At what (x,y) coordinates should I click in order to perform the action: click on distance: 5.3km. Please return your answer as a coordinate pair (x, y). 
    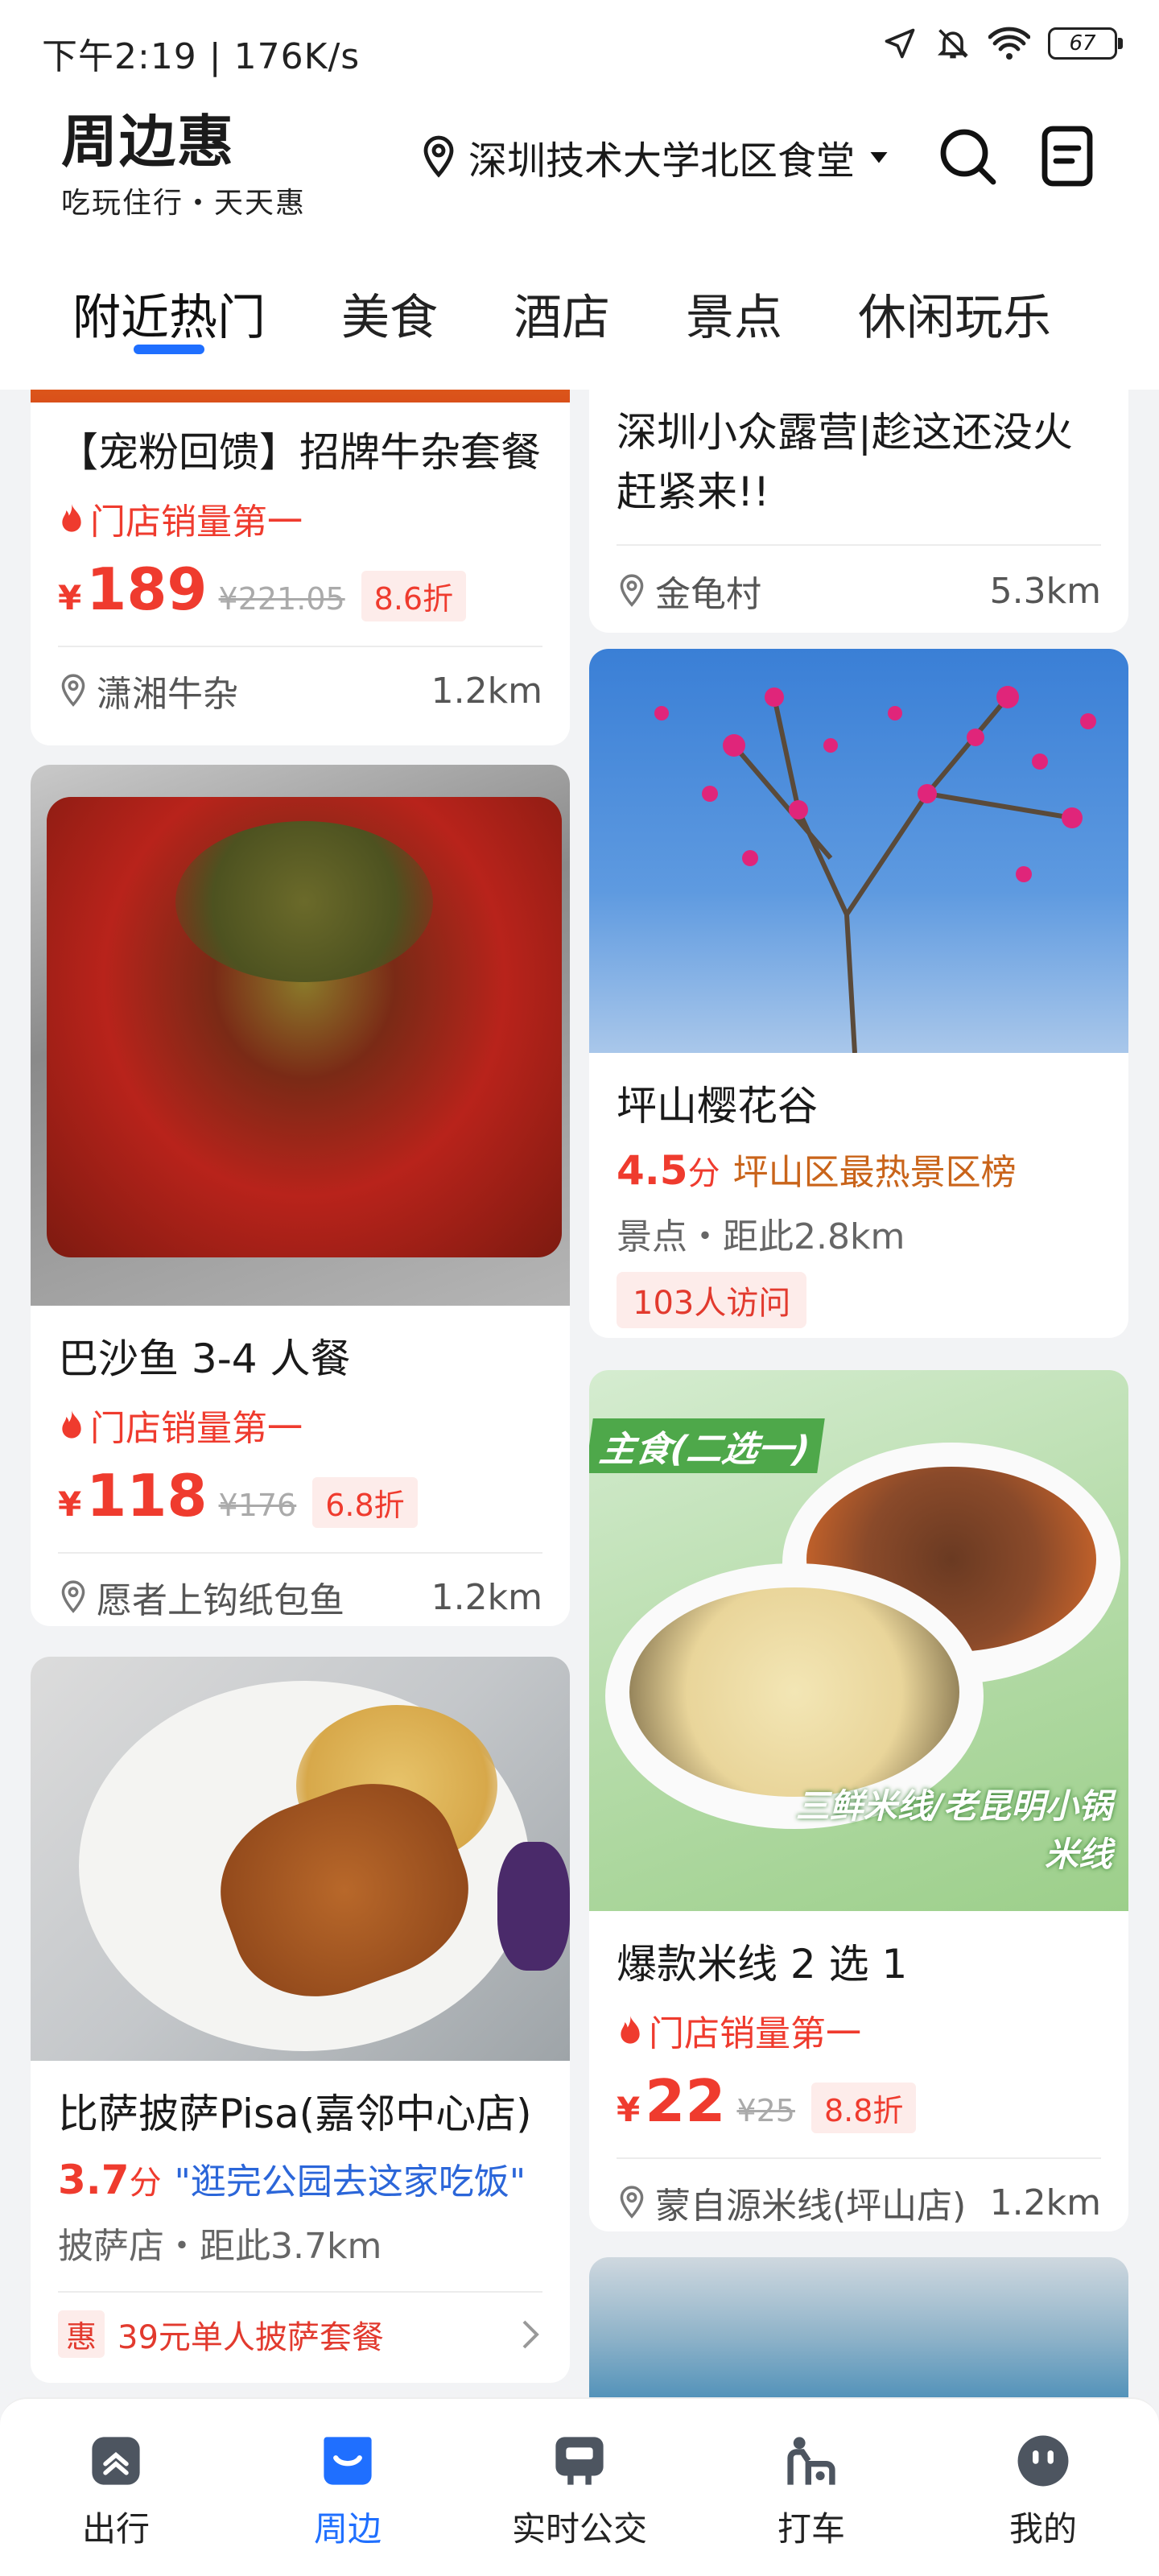
    Looking at the image, I should click on (1045, 591).